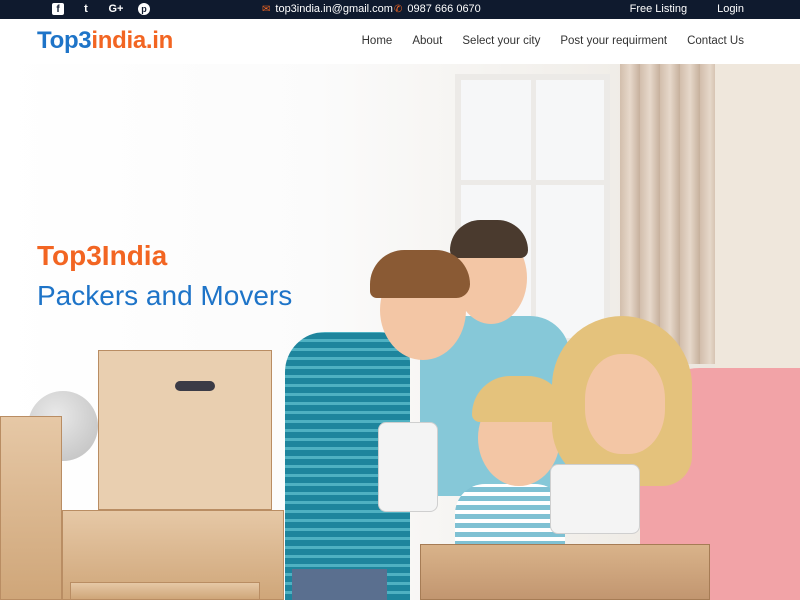 The width and height of the screenshot is (800, 600). What do you see at coordinates (185, 430) in the screenshot?
I see `box-stack-top` at bounding box center [185, 430].